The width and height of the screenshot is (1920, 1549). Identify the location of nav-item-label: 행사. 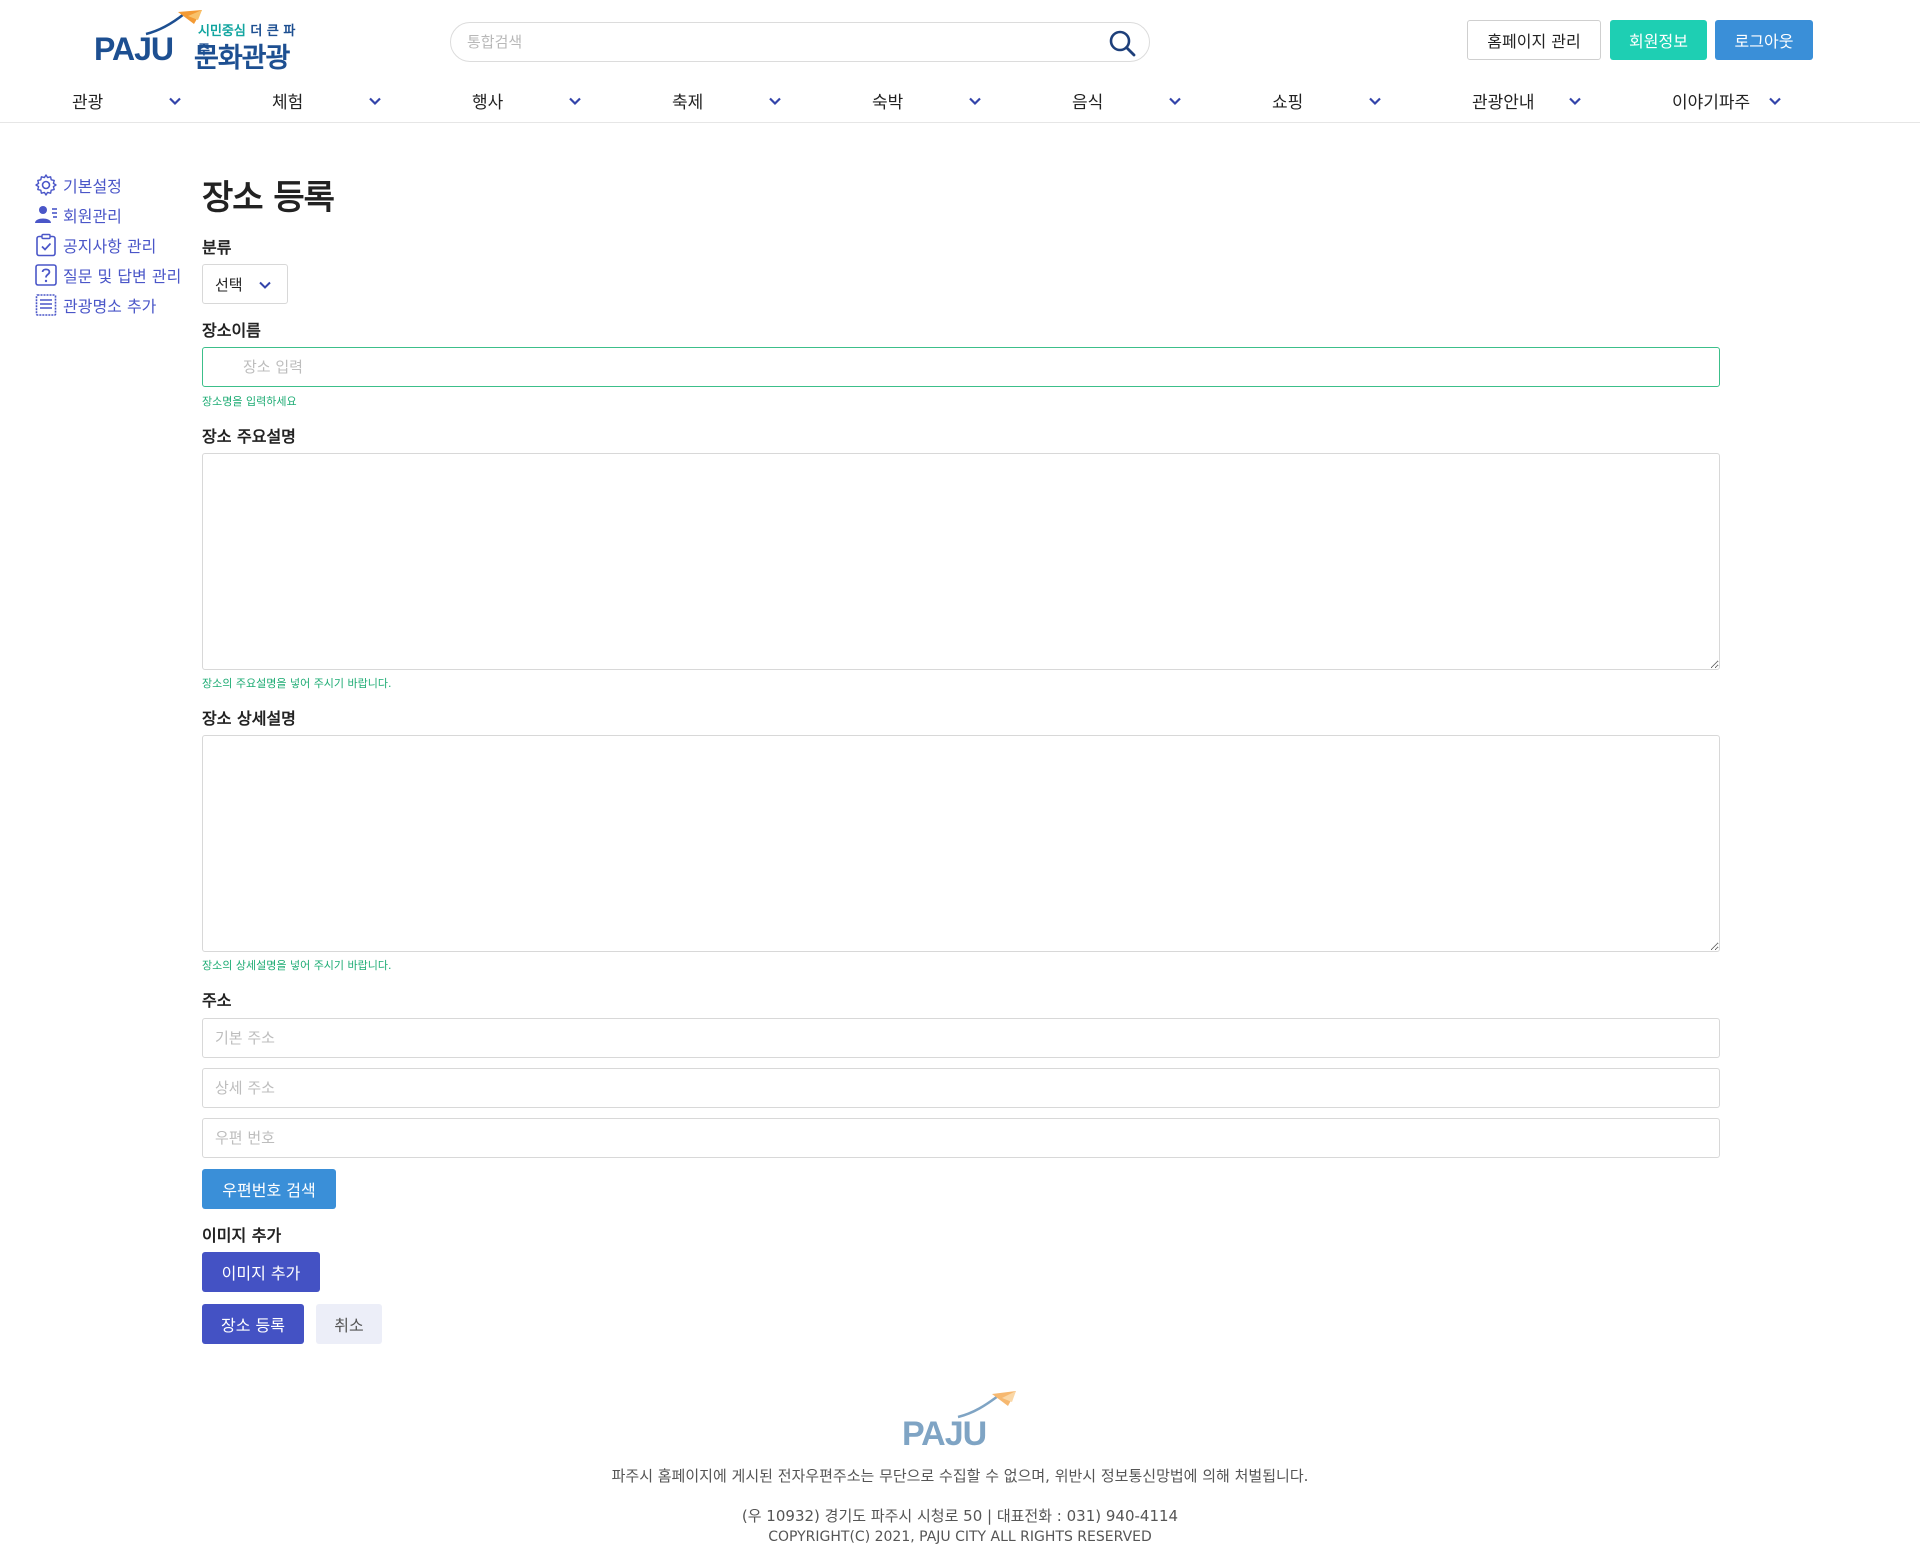
(488, 102).